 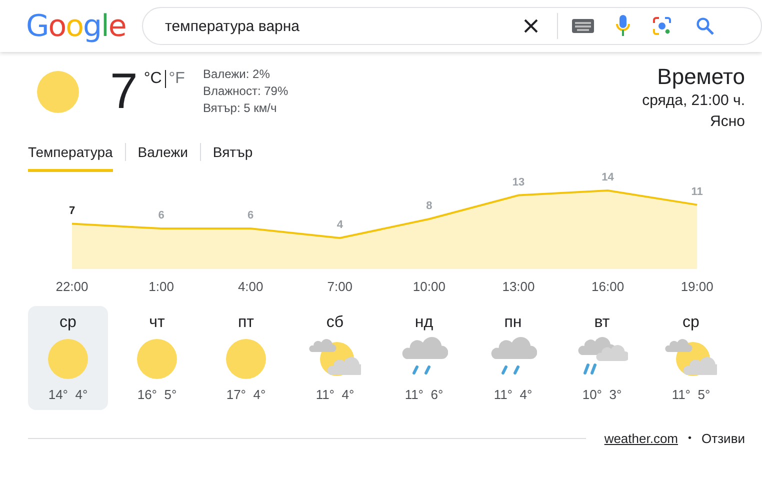 I want to click on day-name: чт, so click(x=157, y=323).